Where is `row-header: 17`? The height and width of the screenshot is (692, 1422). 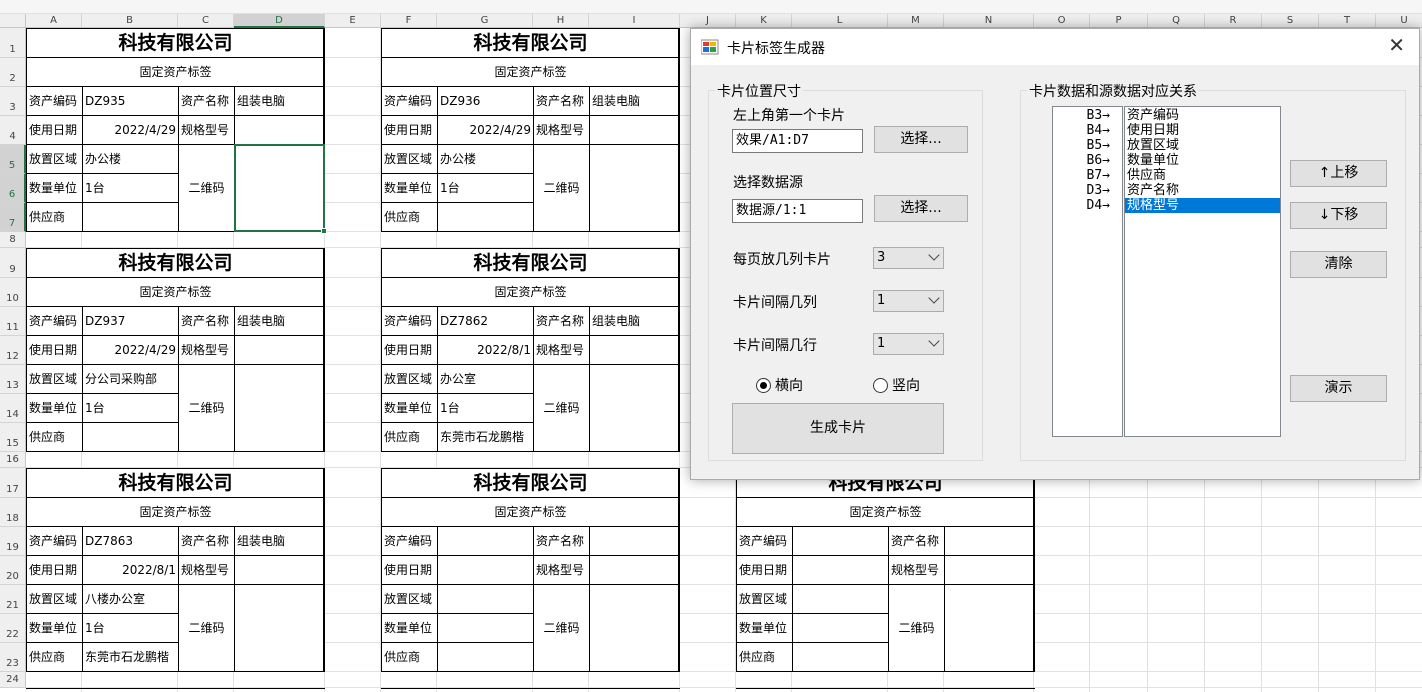
row-header: 17 is located at coordinates (13, 483).